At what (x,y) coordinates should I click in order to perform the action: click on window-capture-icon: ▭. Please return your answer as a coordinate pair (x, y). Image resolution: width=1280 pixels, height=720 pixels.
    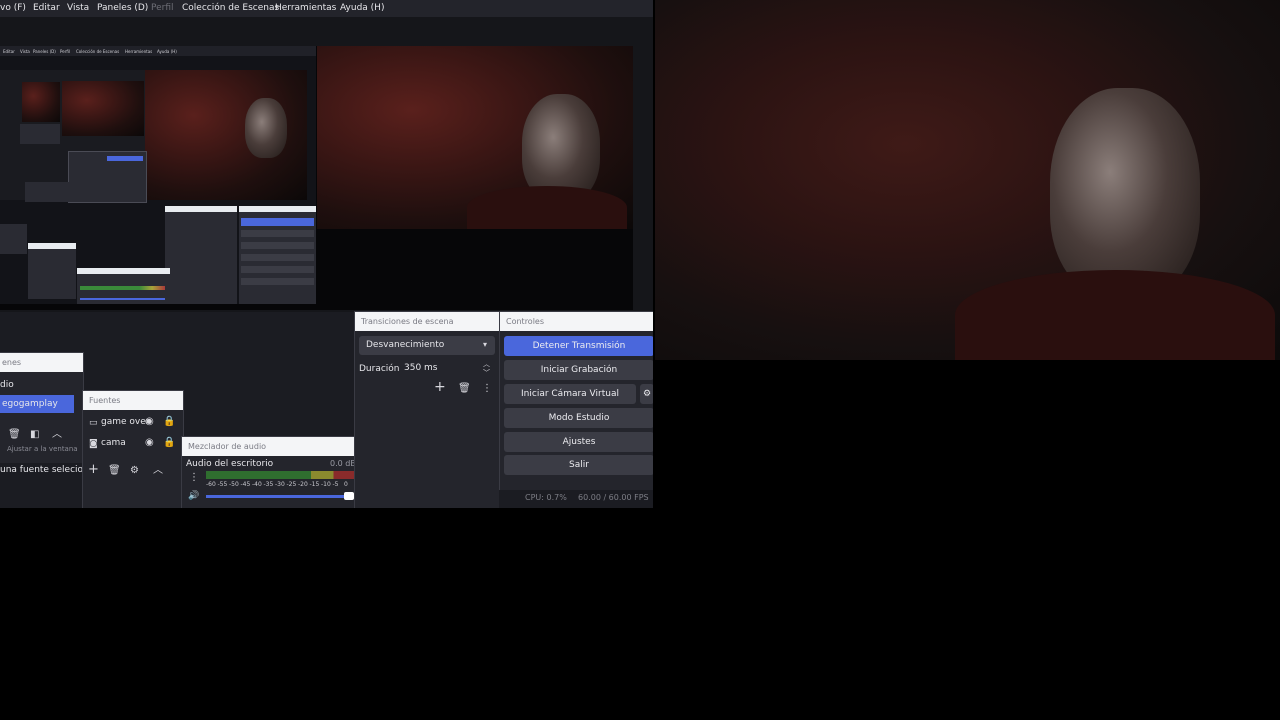
    Looking at the image, I should click on (93, 423).